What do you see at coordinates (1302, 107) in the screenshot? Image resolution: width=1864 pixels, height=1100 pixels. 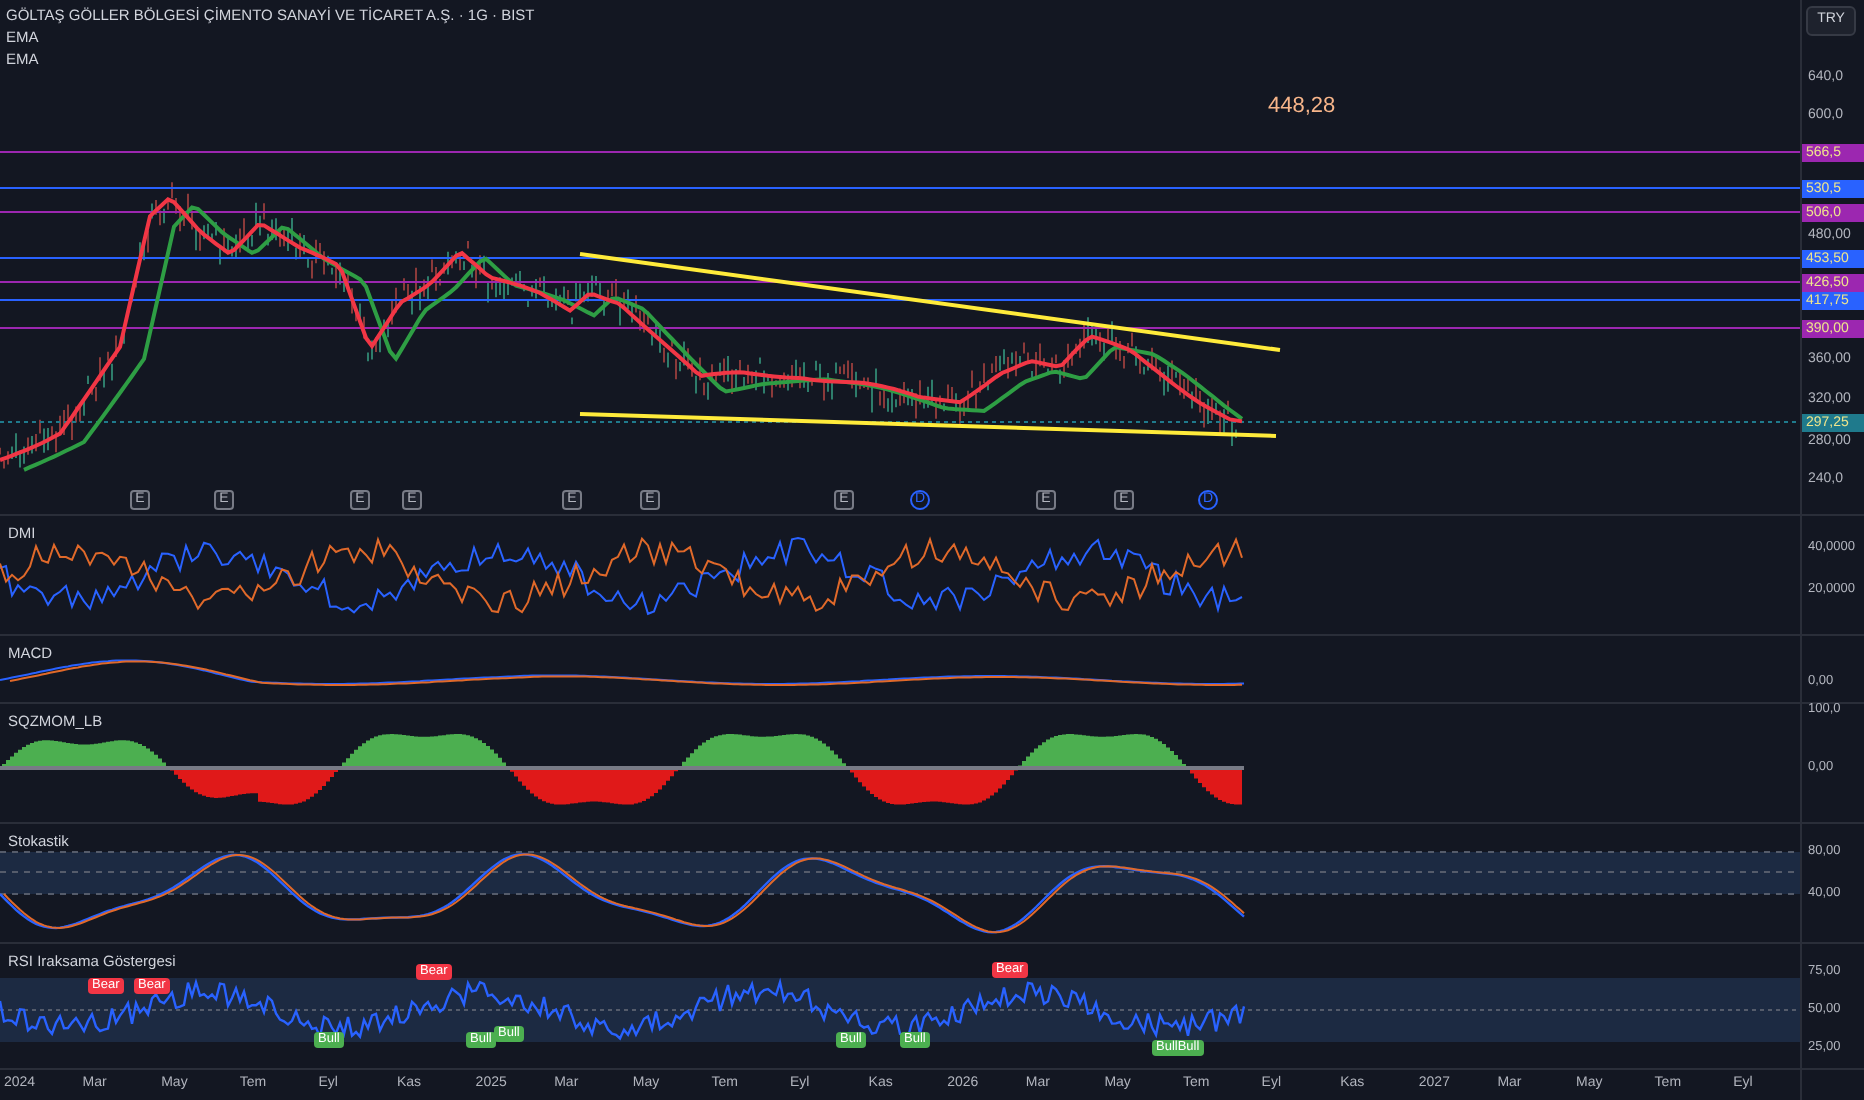 I see `price-annotation: 448,28` at bounding box center [1302, 107].